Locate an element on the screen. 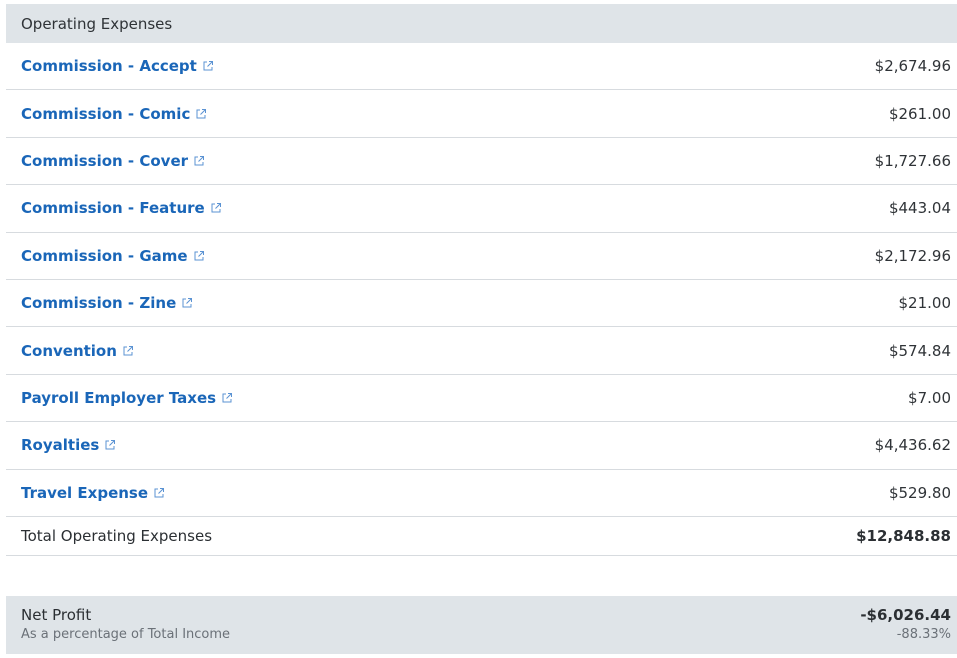 The height and width of the screenshot is (658, 957). expense-link-commission-game: Commission - Game is located at coordinates (113, 256).